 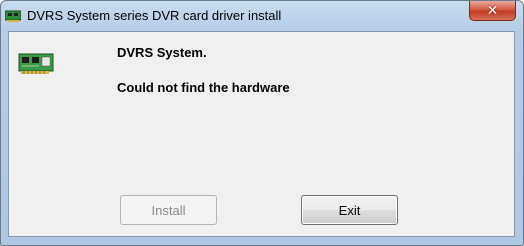 What do you see at coordinates (203, 87) in the screenshot?
I see `error-message: Could not find the hardware` at bounding box center [203, 87].